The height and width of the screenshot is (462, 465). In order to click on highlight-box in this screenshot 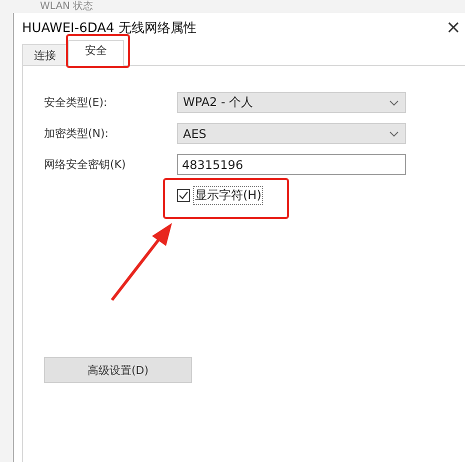, I will do `click(98, 51)`.